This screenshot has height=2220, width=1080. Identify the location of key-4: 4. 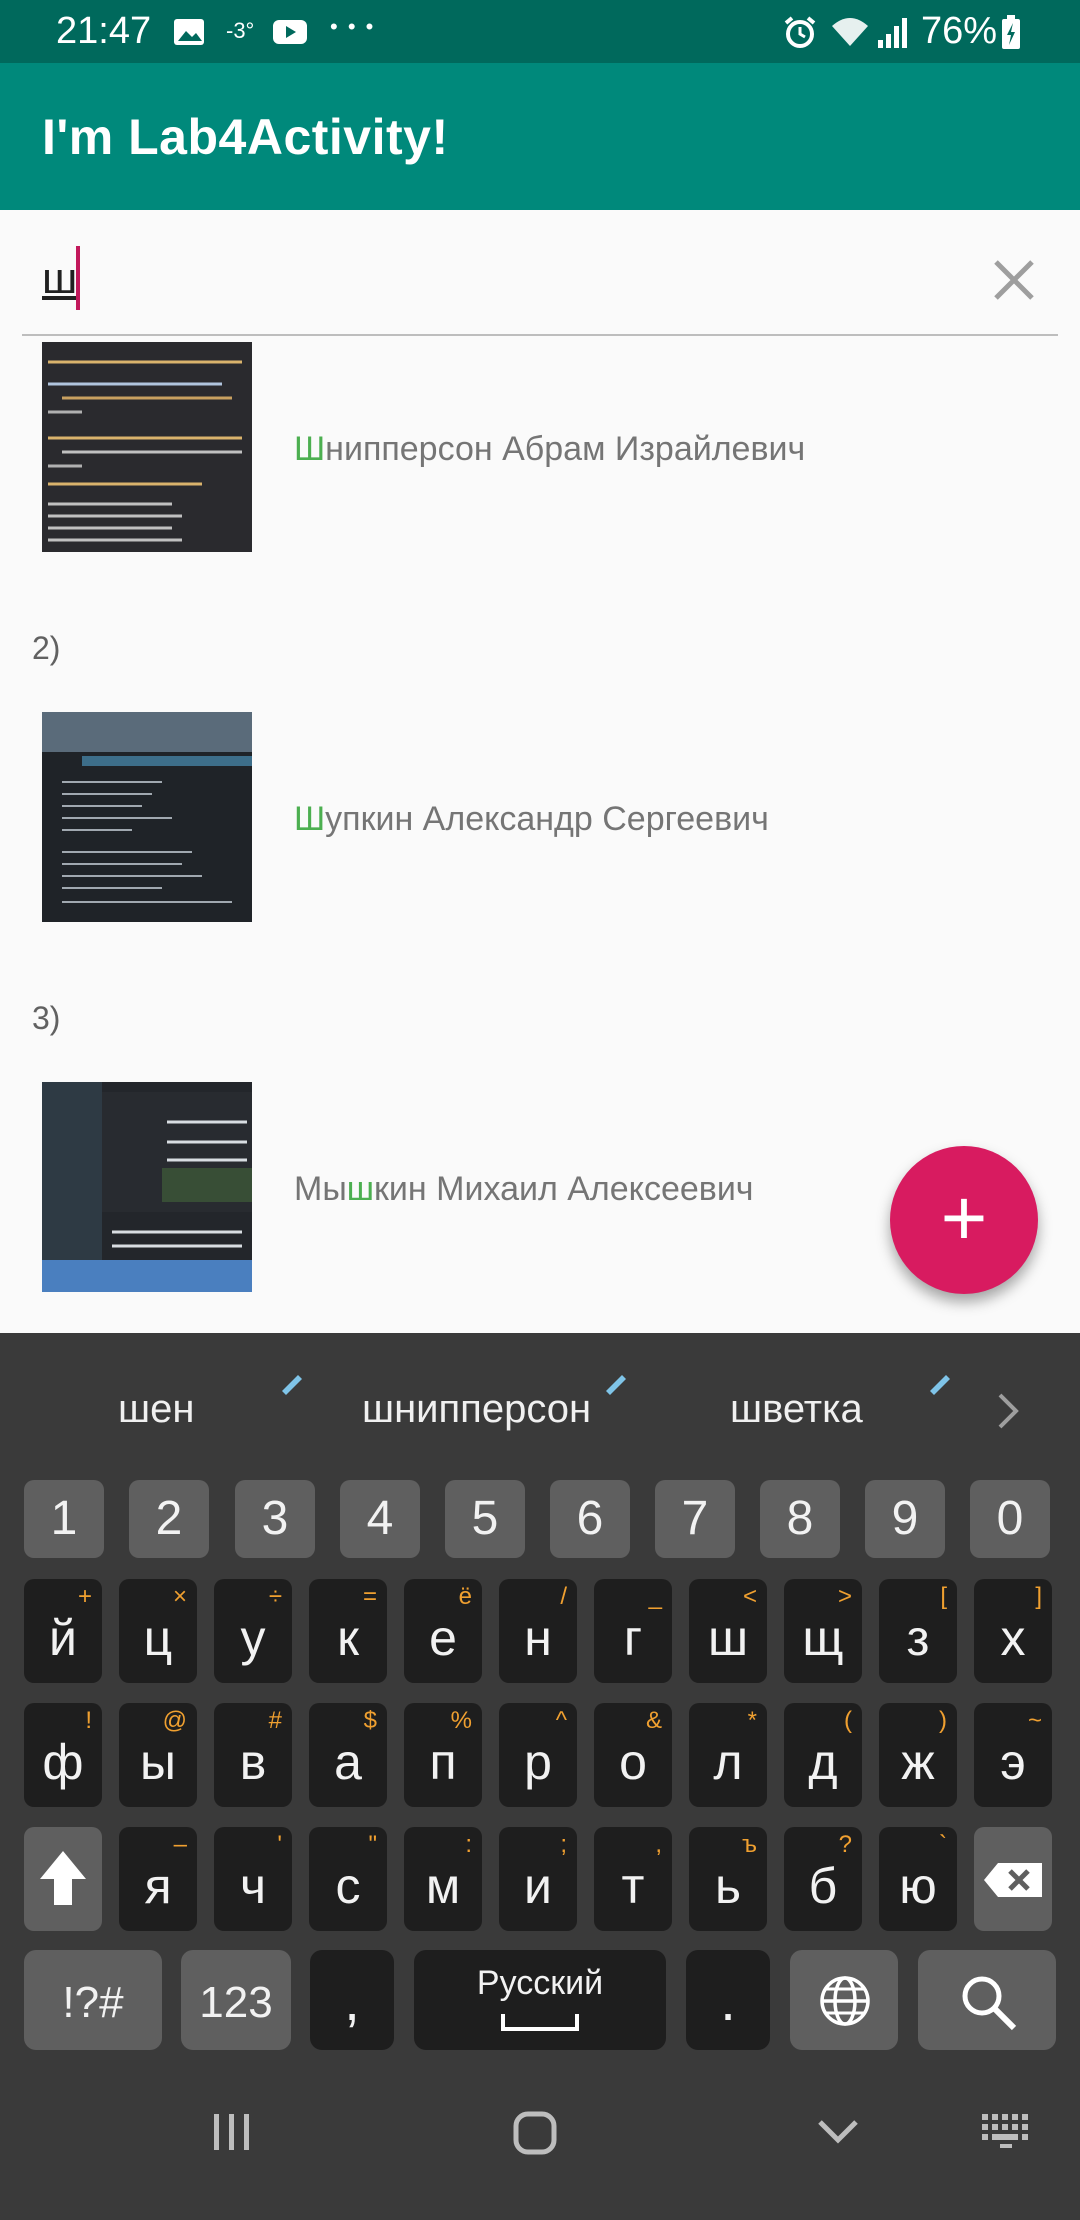
(380, 1519).